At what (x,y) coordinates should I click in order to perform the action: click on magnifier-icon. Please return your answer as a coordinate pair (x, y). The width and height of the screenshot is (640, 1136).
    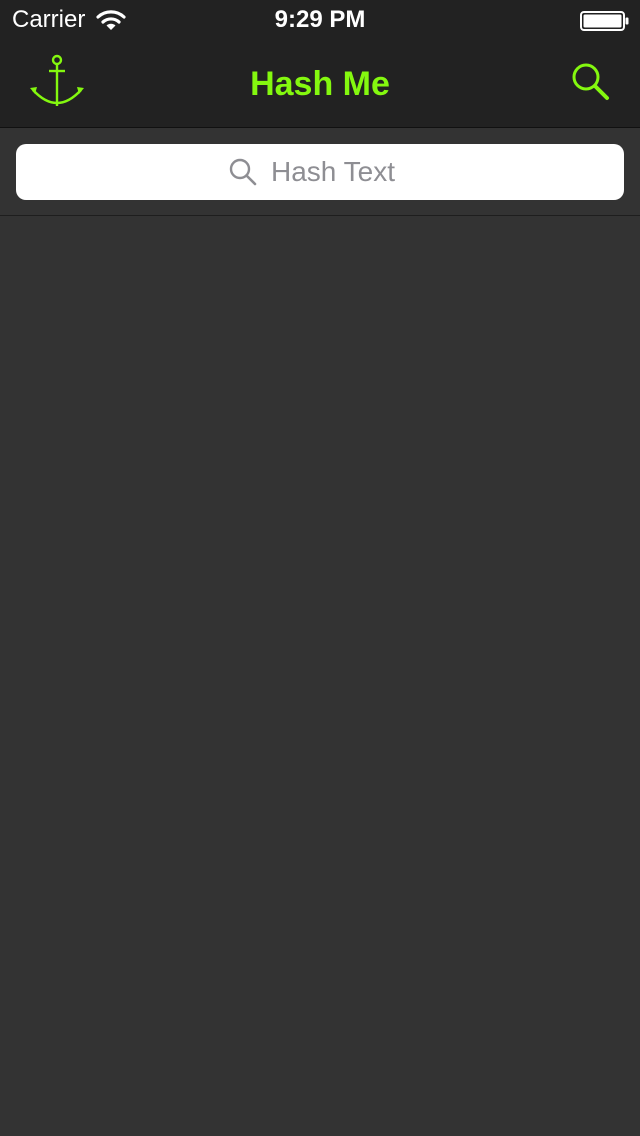
    Looking at the image, I should click on (244, 172).